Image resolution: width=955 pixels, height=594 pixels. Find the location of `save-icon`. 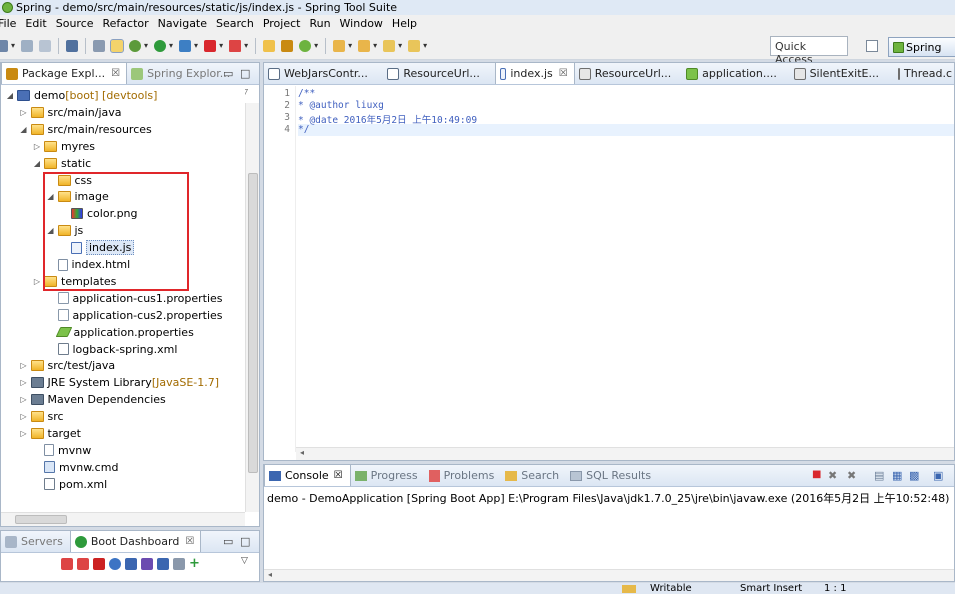

save-icon is located at coordinates (27, 45).